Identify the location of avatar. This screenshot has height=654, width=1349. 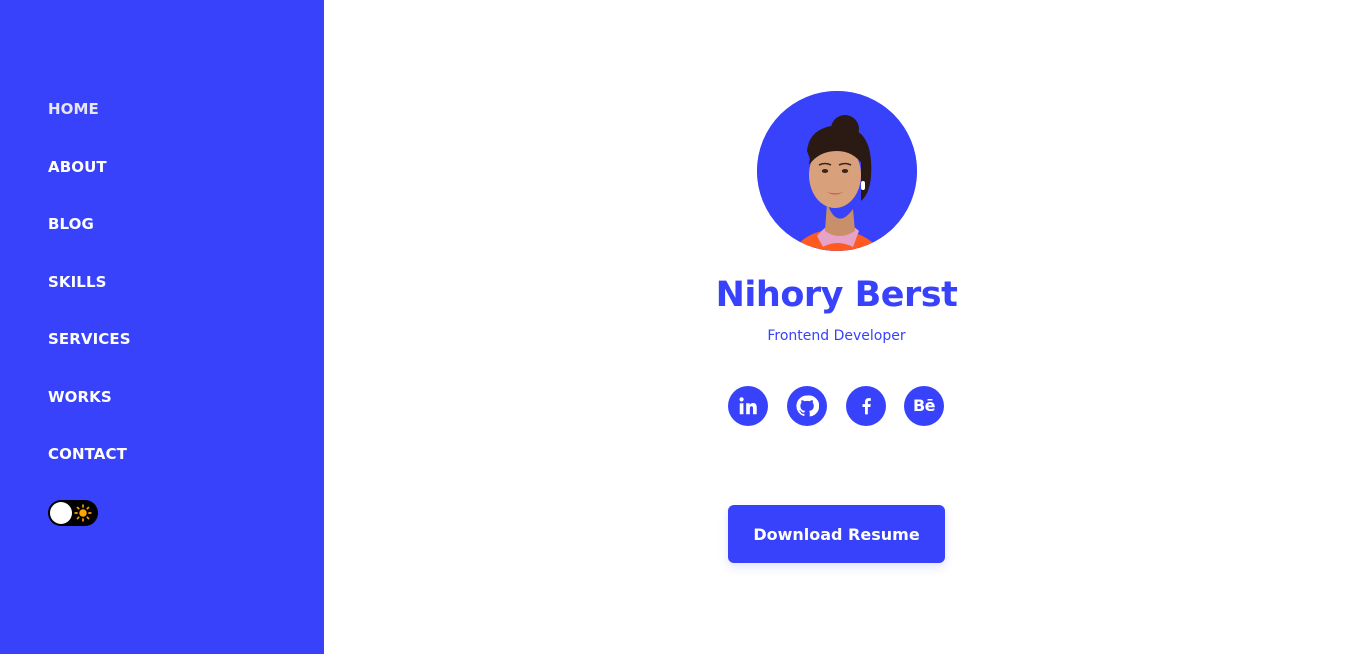
(837, 171).